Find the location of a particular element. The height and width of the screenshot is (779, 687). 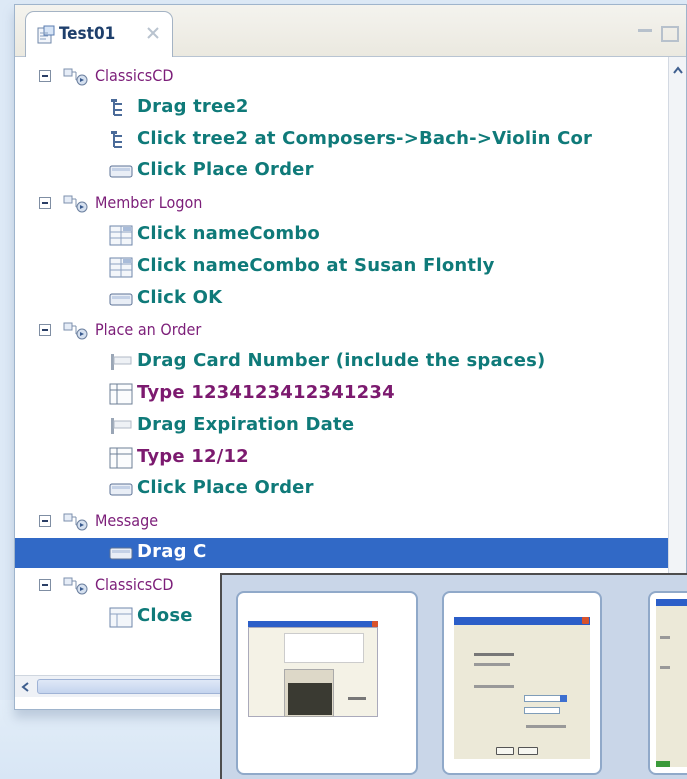

mini-combo-arrow is located at coordinates (563, 698).